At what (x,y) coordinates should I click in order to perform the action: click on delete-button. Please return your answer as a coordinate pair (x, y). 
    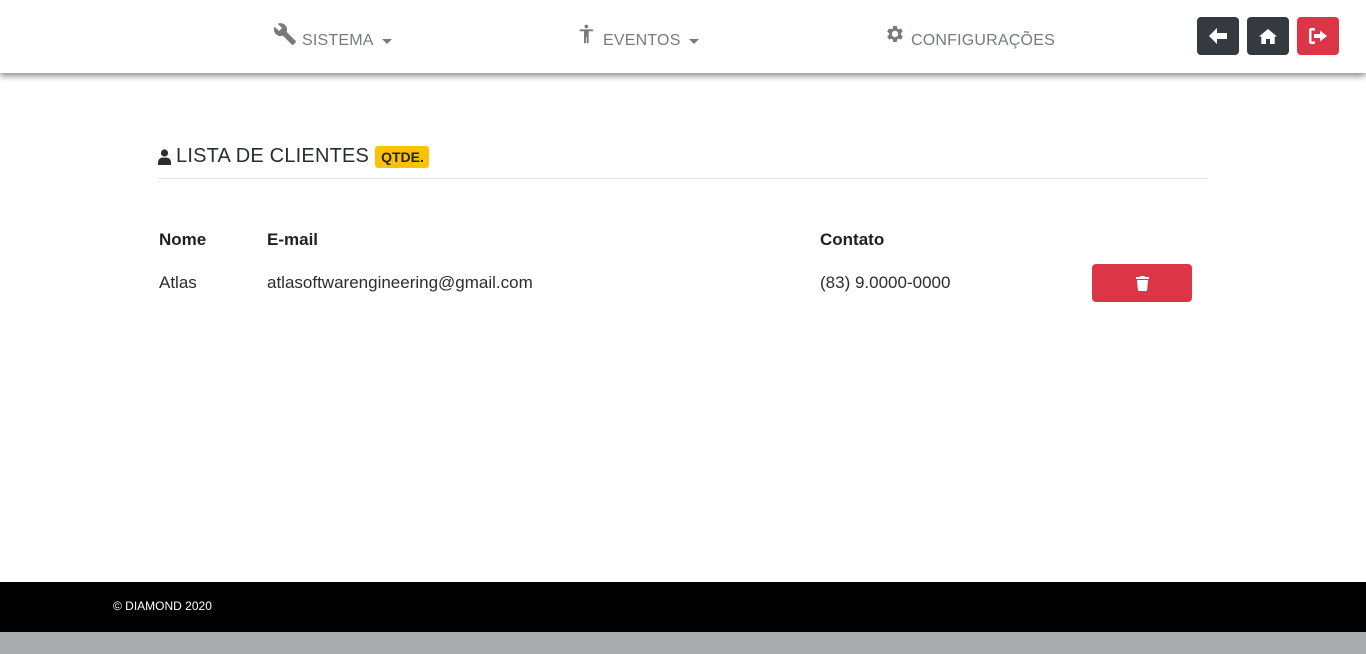
    Looking at the image, I should click on (1142, 283).